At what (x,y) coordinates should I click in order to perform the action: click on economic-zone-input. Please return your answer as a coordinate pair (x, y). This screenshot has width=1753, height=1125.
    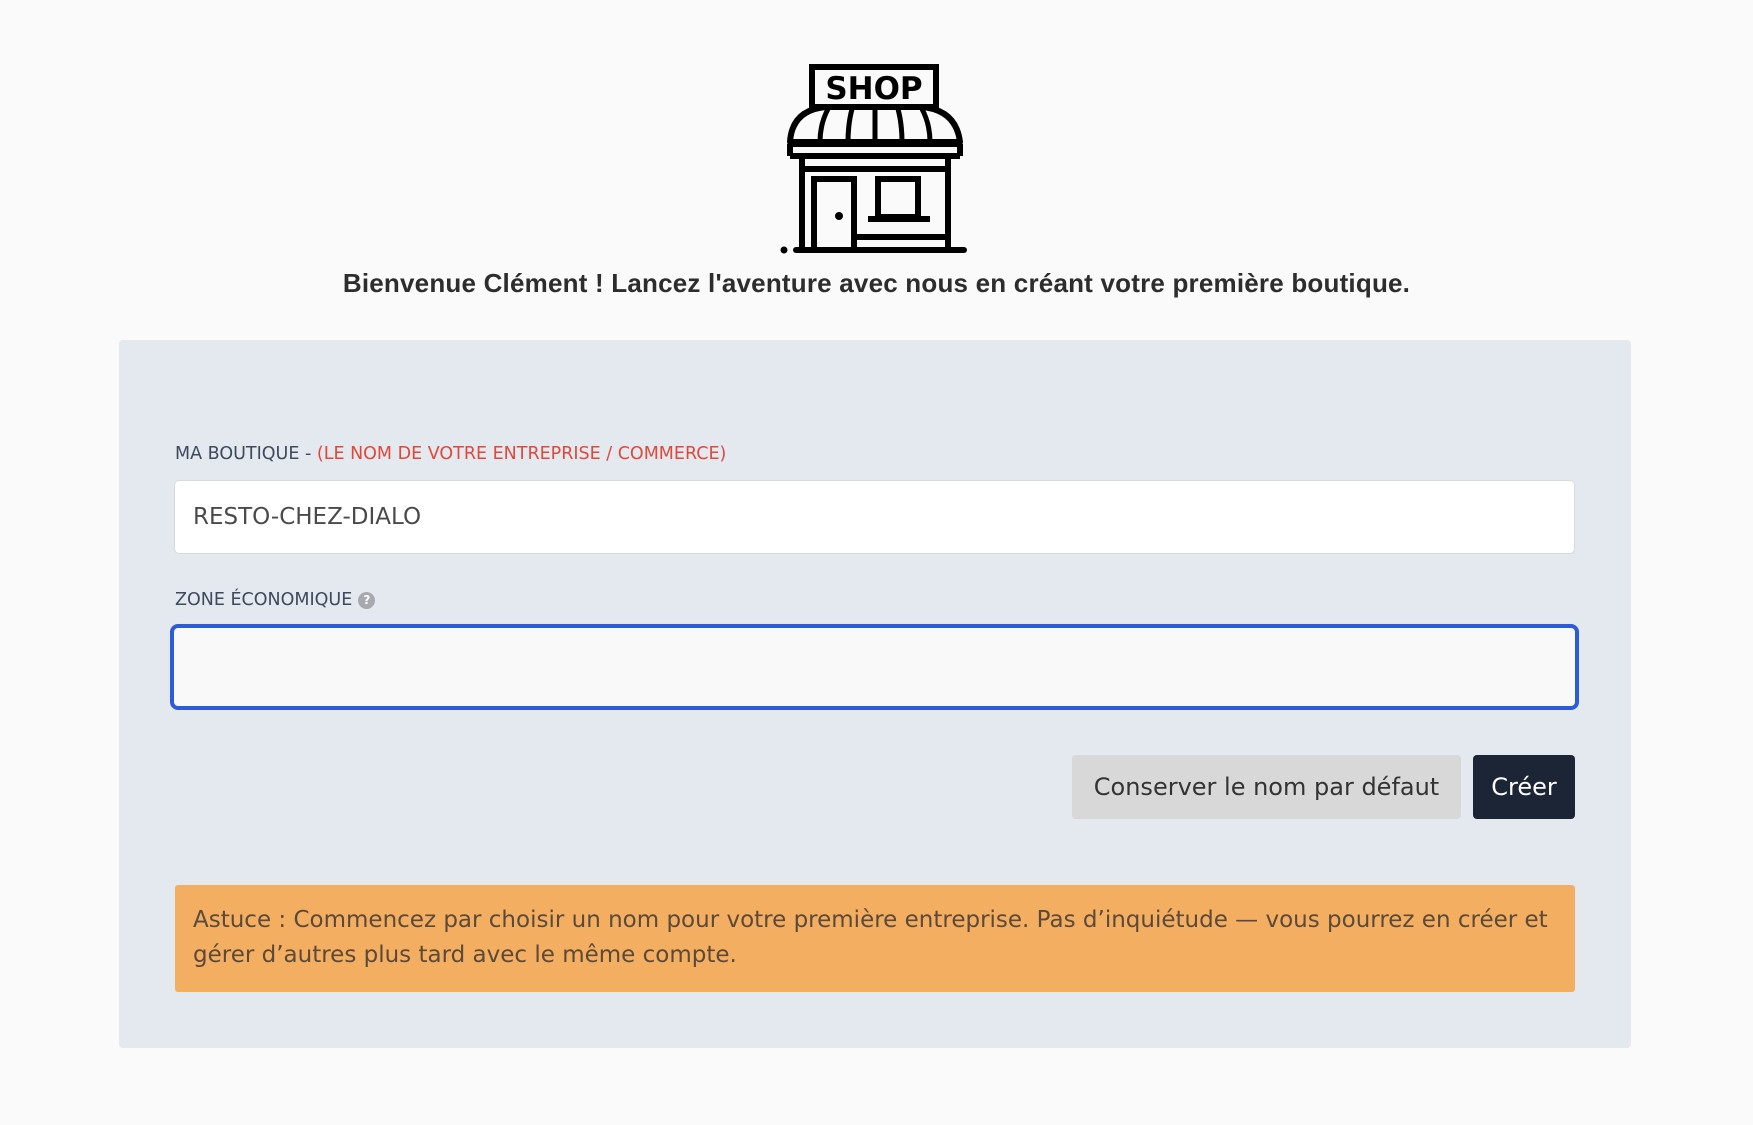
    Looking at the image, I should click on (874, 667).